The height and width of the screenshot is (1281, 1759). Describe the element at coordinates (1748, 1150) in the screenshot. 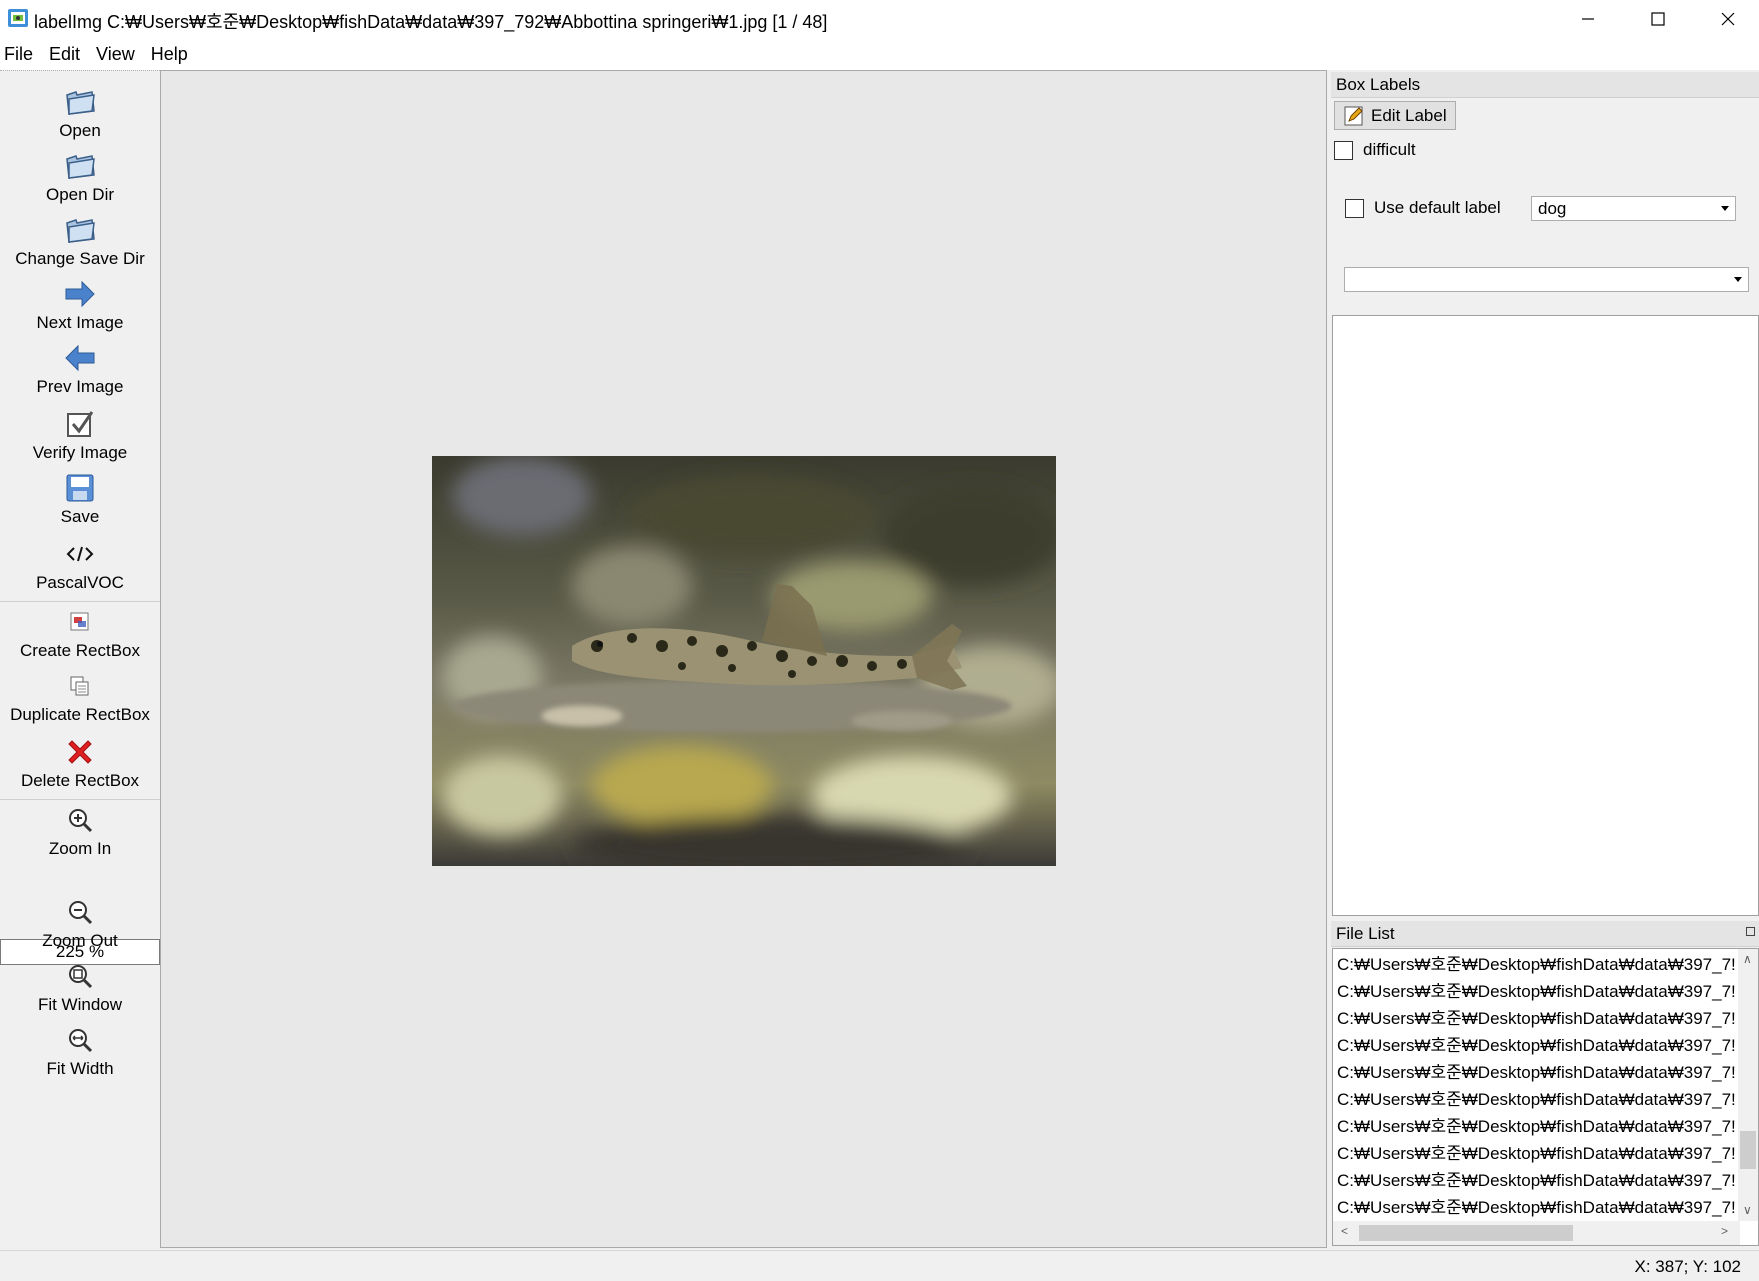

I see `vertical-scroll-thumb` at that location.